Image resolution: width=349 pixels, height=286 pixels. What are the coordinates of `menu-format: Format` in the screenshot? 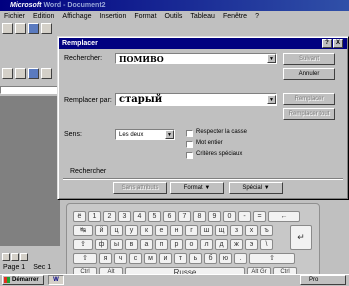 It's located at (145, 16).